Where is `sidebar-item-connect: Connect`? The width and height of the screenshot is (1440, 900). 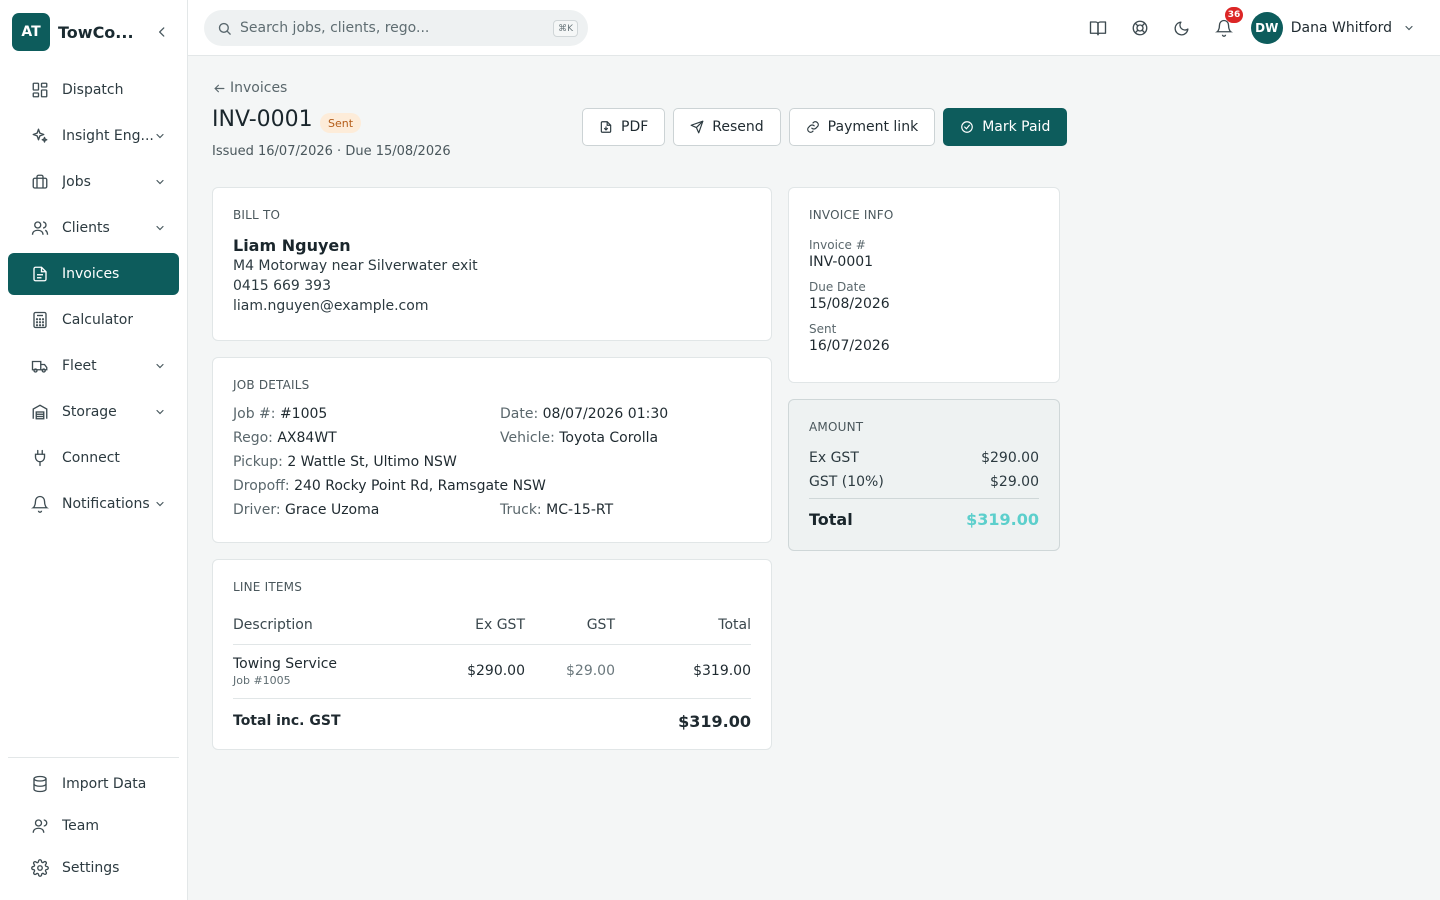 sidebar-item-connect: Connect is located at coordinates (93, 458).